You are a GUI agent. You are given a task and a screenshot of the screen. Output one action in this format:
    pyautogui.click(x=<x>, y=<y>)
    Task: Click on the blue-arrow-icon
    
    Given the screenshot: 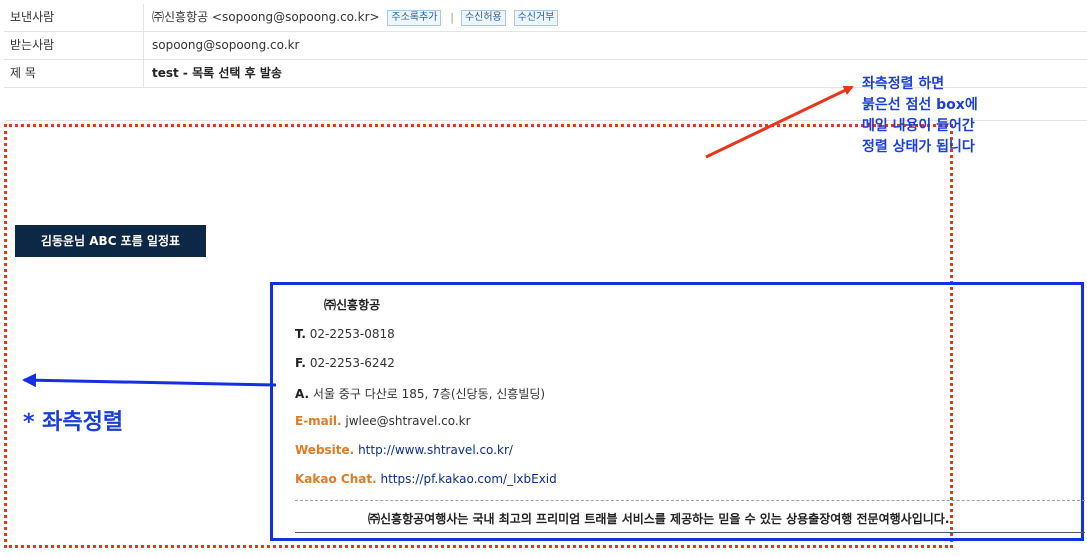 What is the action you would take?
    pyautogui.click(x=149, y=380)
    